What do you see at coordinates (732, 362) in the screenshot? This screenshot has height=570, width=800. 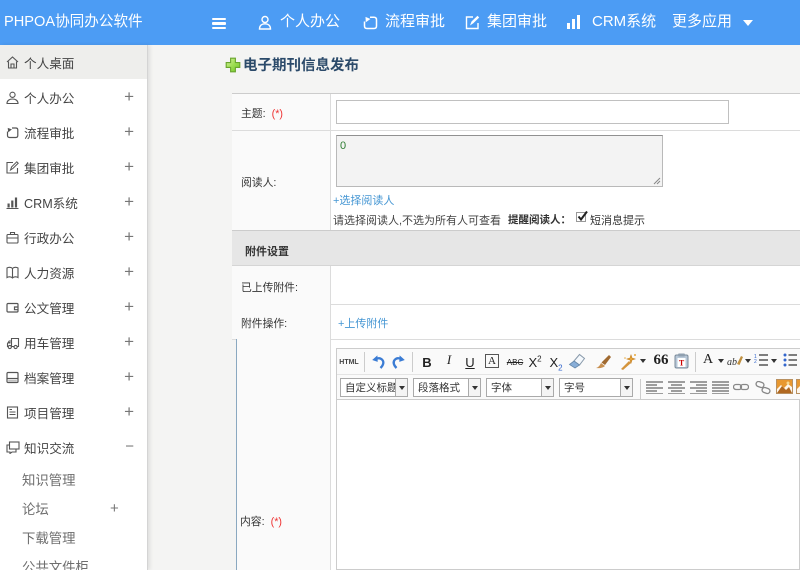 I see `svg-text: ab` at bounding box center [732, 362].